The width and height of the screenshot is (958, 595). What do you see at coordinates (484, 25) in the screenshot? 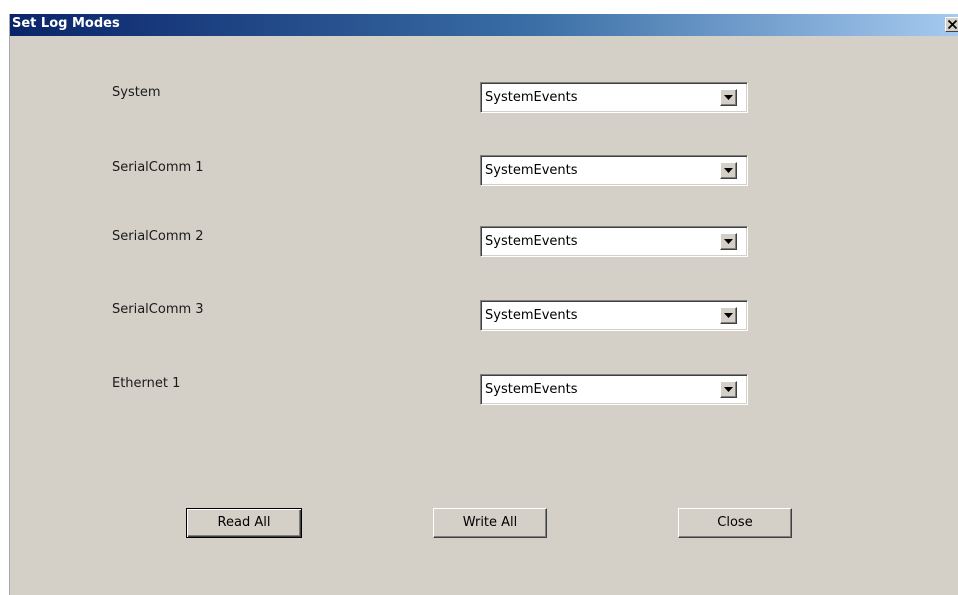
I see `title-bar: Set Log Modes` at bounding box center [484, 25].